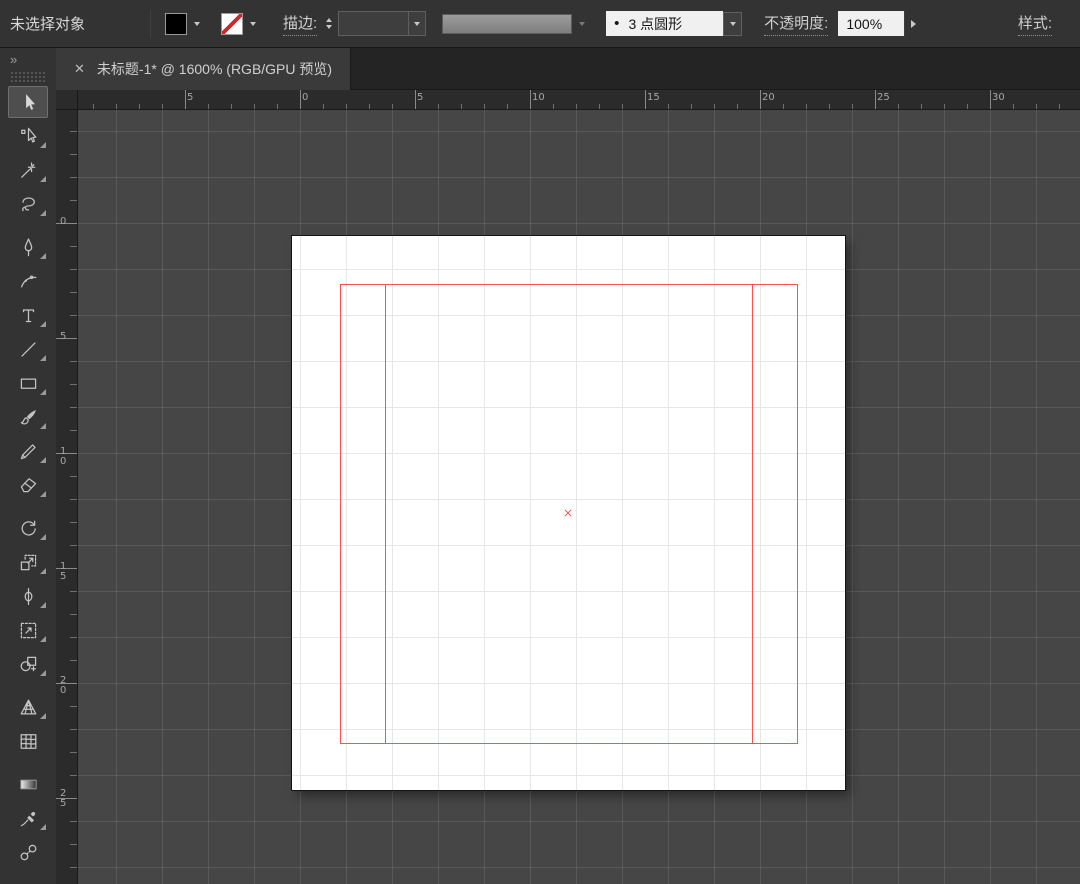 This screenshot has width=1080, height=884. I want to click on shaper-tool, so click(28, 451).